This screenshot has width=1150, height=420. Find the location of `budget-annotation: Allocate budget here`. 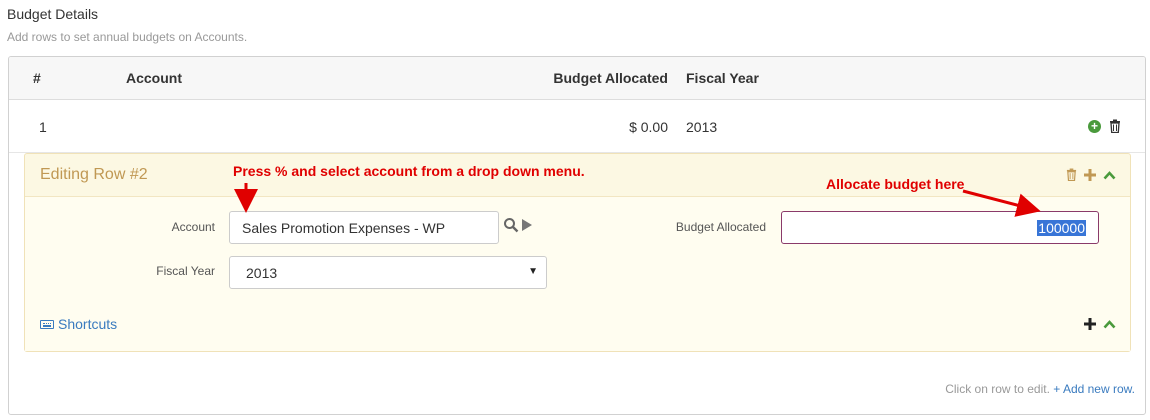

budget-annotation: Allocate budget here is located at coordinates (895, 184).